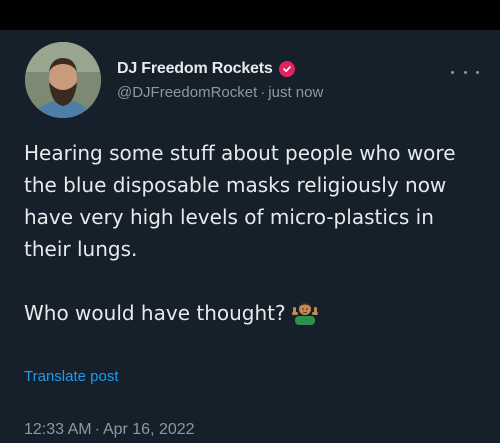 The height and width of the screenshot is (443, 500). Describe the element at coordinates (452, 72) in the screenshot. I see `more-horizontal-icon` at that location.